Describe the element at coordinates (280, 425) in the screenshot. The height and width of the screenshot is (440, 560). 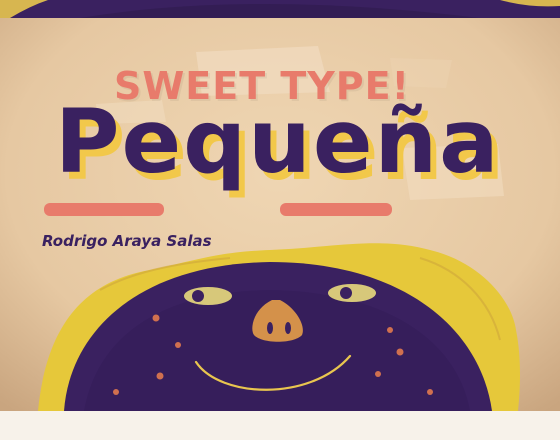
I see `bottom-frame-strip` at that location.